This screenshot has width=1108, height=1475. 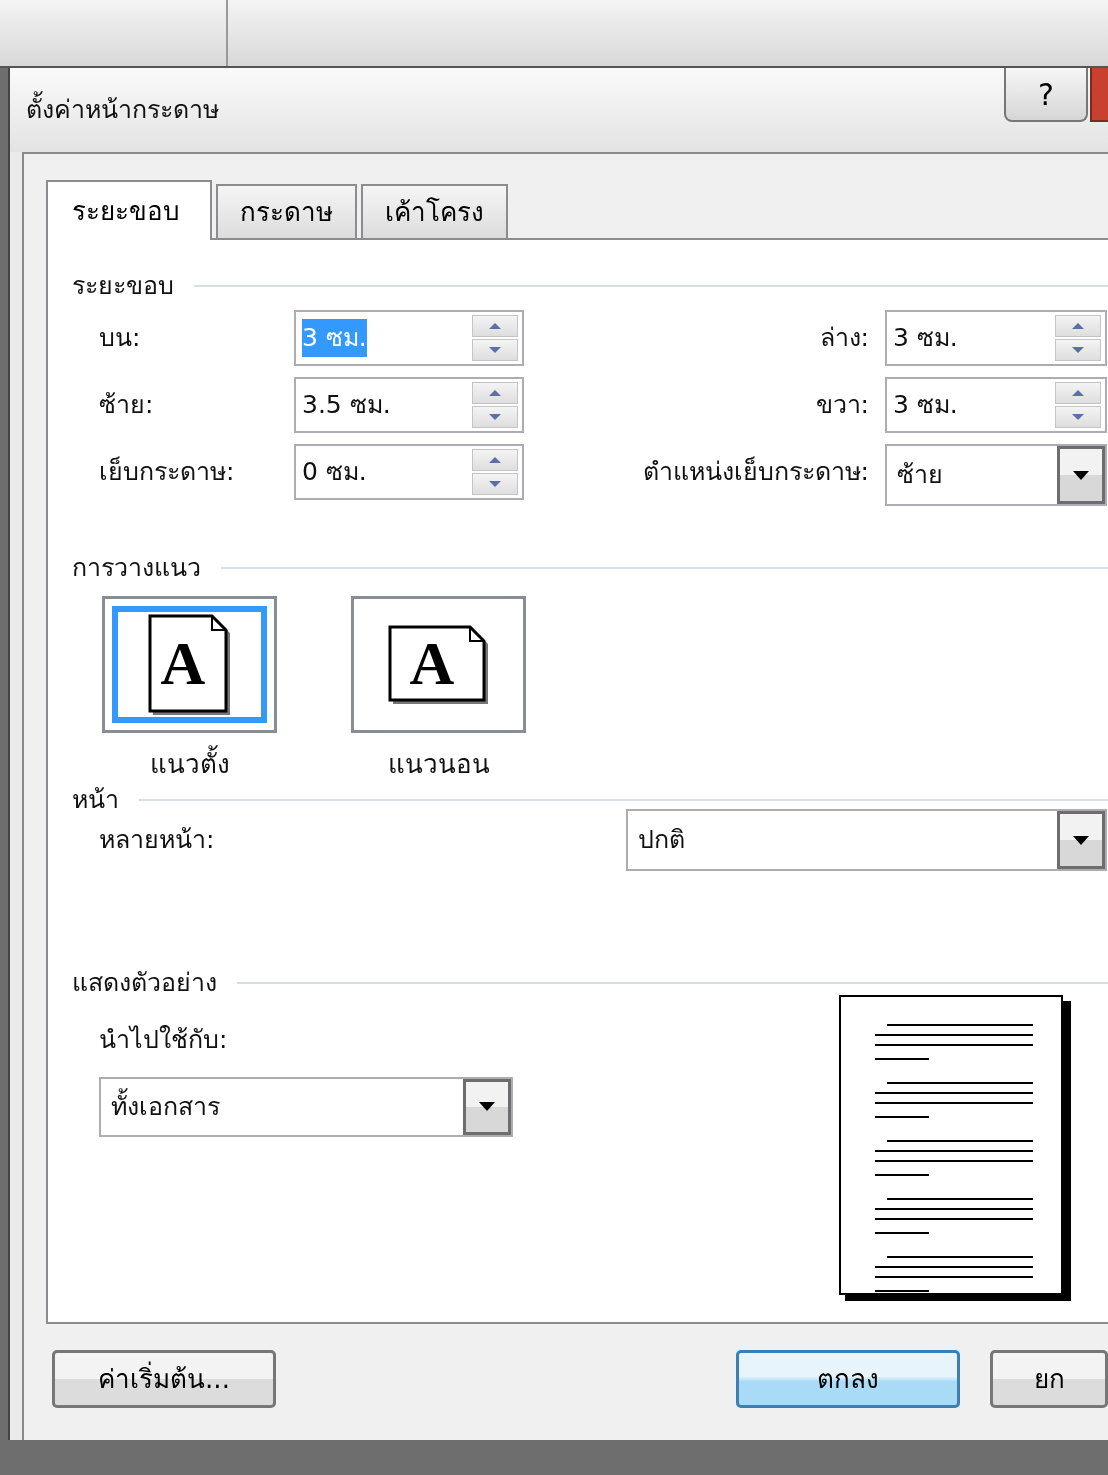 What do you see at coordinates (409, 405) in the screenshot?
I see `spin-field: 3.5 ซม.` at bounding box center [409, 405].